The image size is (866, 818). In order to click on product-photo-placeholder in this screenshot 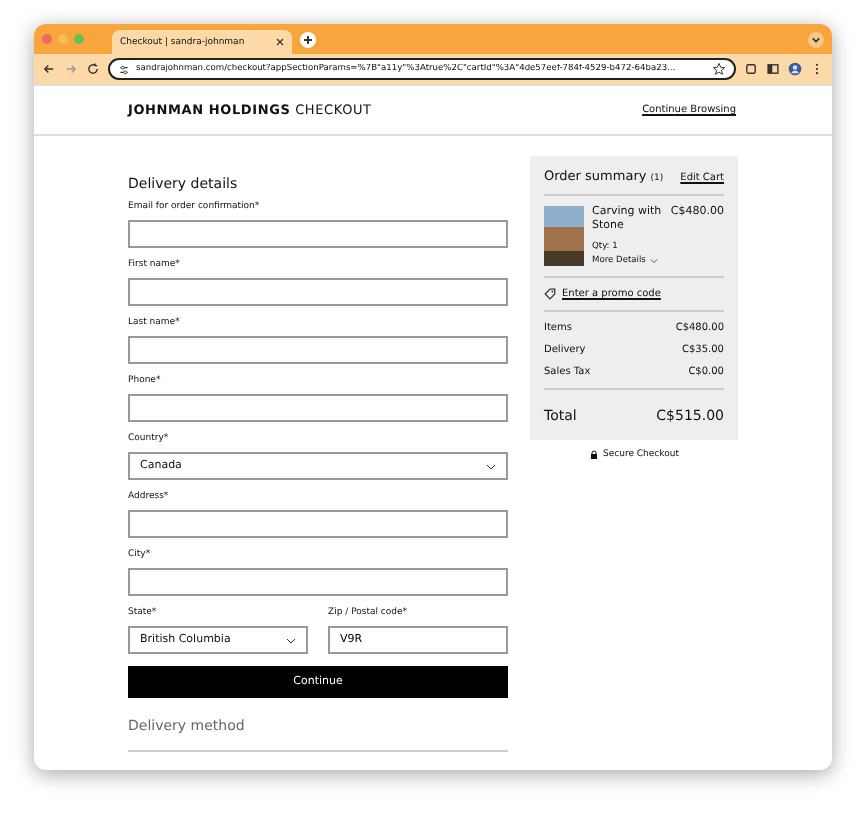, I will do `click(564, 236)`.